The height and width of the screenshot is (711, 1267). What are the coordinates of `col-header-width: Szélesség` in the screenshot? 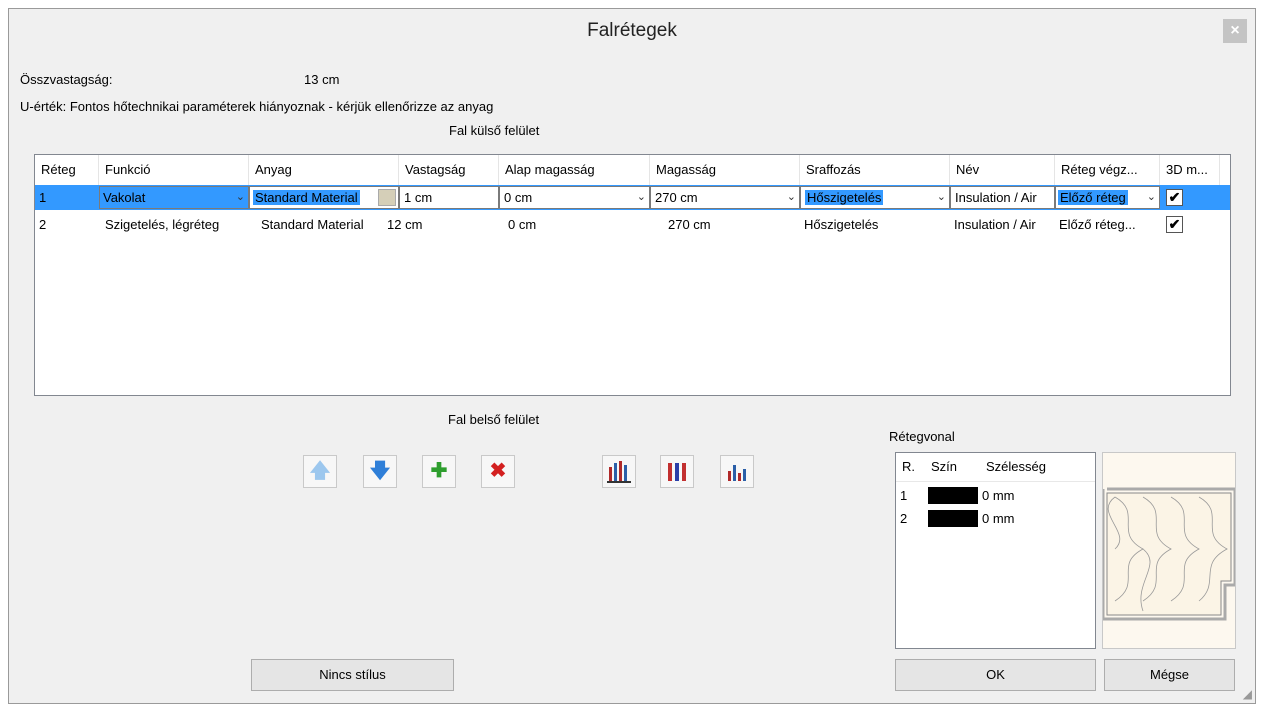 It's located at (1016, 466).